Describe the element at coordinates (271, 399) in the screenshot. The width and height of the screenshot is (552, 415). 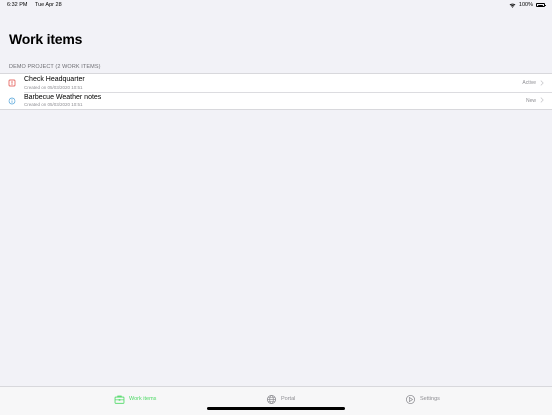
I see `globe-icon` at that location.